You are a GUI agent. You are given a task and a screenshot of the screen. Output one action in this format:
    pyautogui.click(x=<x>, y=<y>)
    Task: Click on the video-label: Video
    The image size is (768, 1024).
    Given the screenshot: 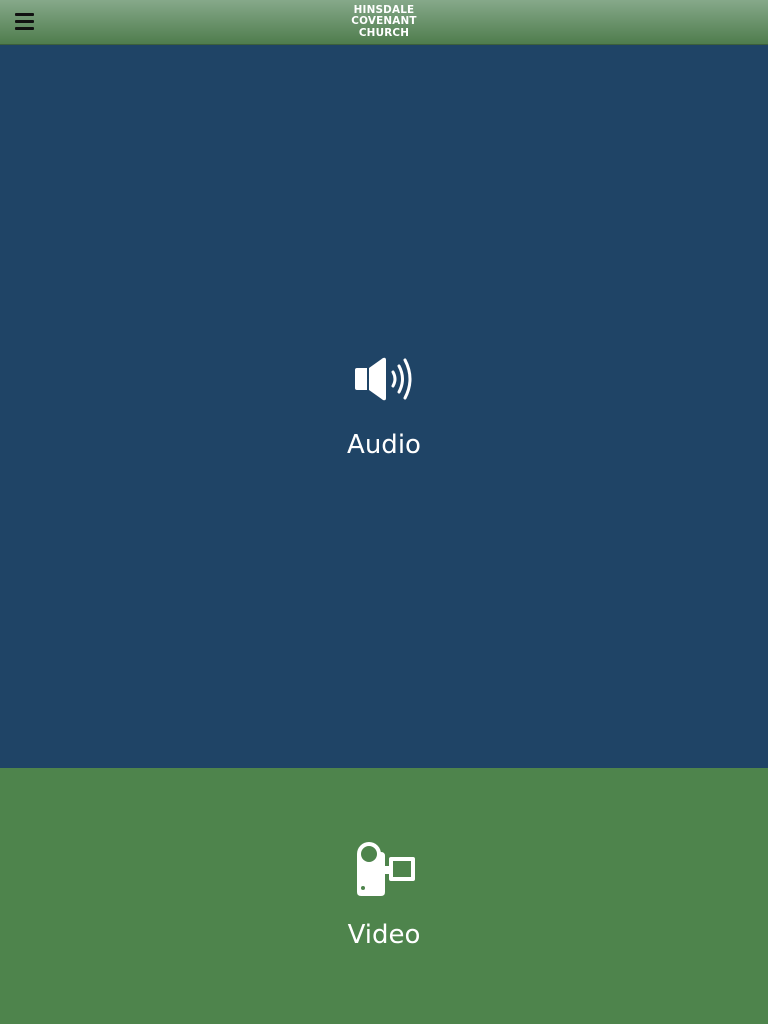 What is the action you would take?
    pyautogui.click(x=384, y=935)
    